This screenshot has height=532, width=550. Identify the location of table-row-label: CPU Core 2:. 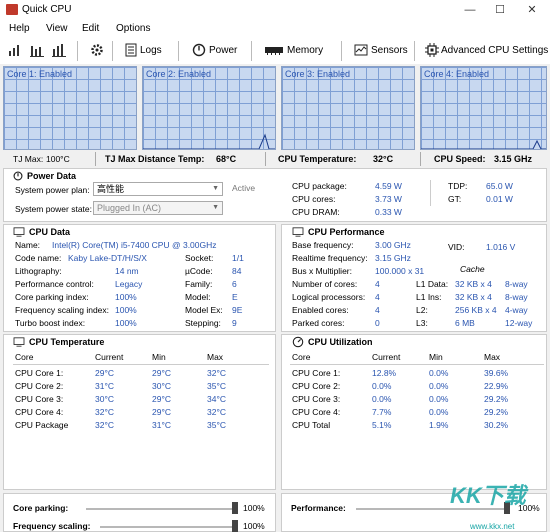
(316, 386).